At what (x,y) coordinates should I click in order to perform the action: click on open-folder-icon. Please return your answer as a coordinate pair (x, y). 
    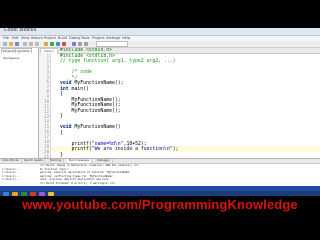
    Looking at the image, I should click on (11, 44).